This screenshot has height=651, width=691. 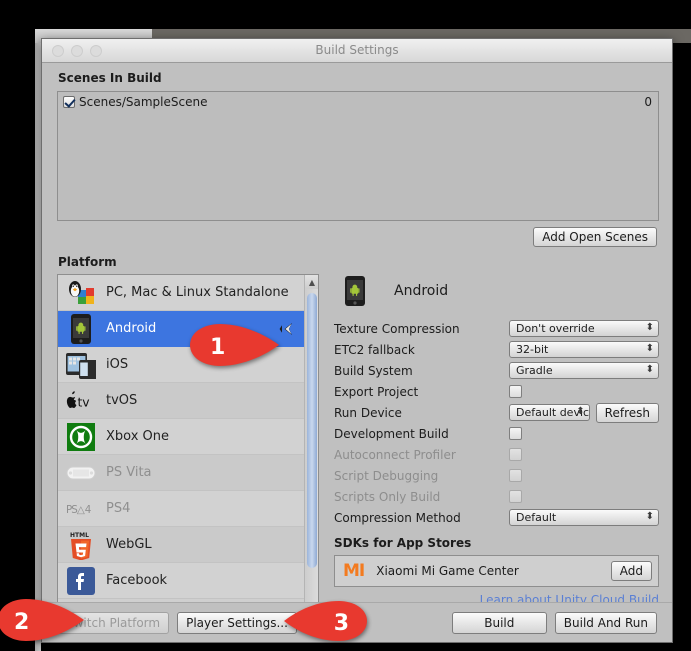 What do you see at coordinates (515, 433) in the screenshot?
I see `development-build-checkbox` at bounding box center [515, 433].